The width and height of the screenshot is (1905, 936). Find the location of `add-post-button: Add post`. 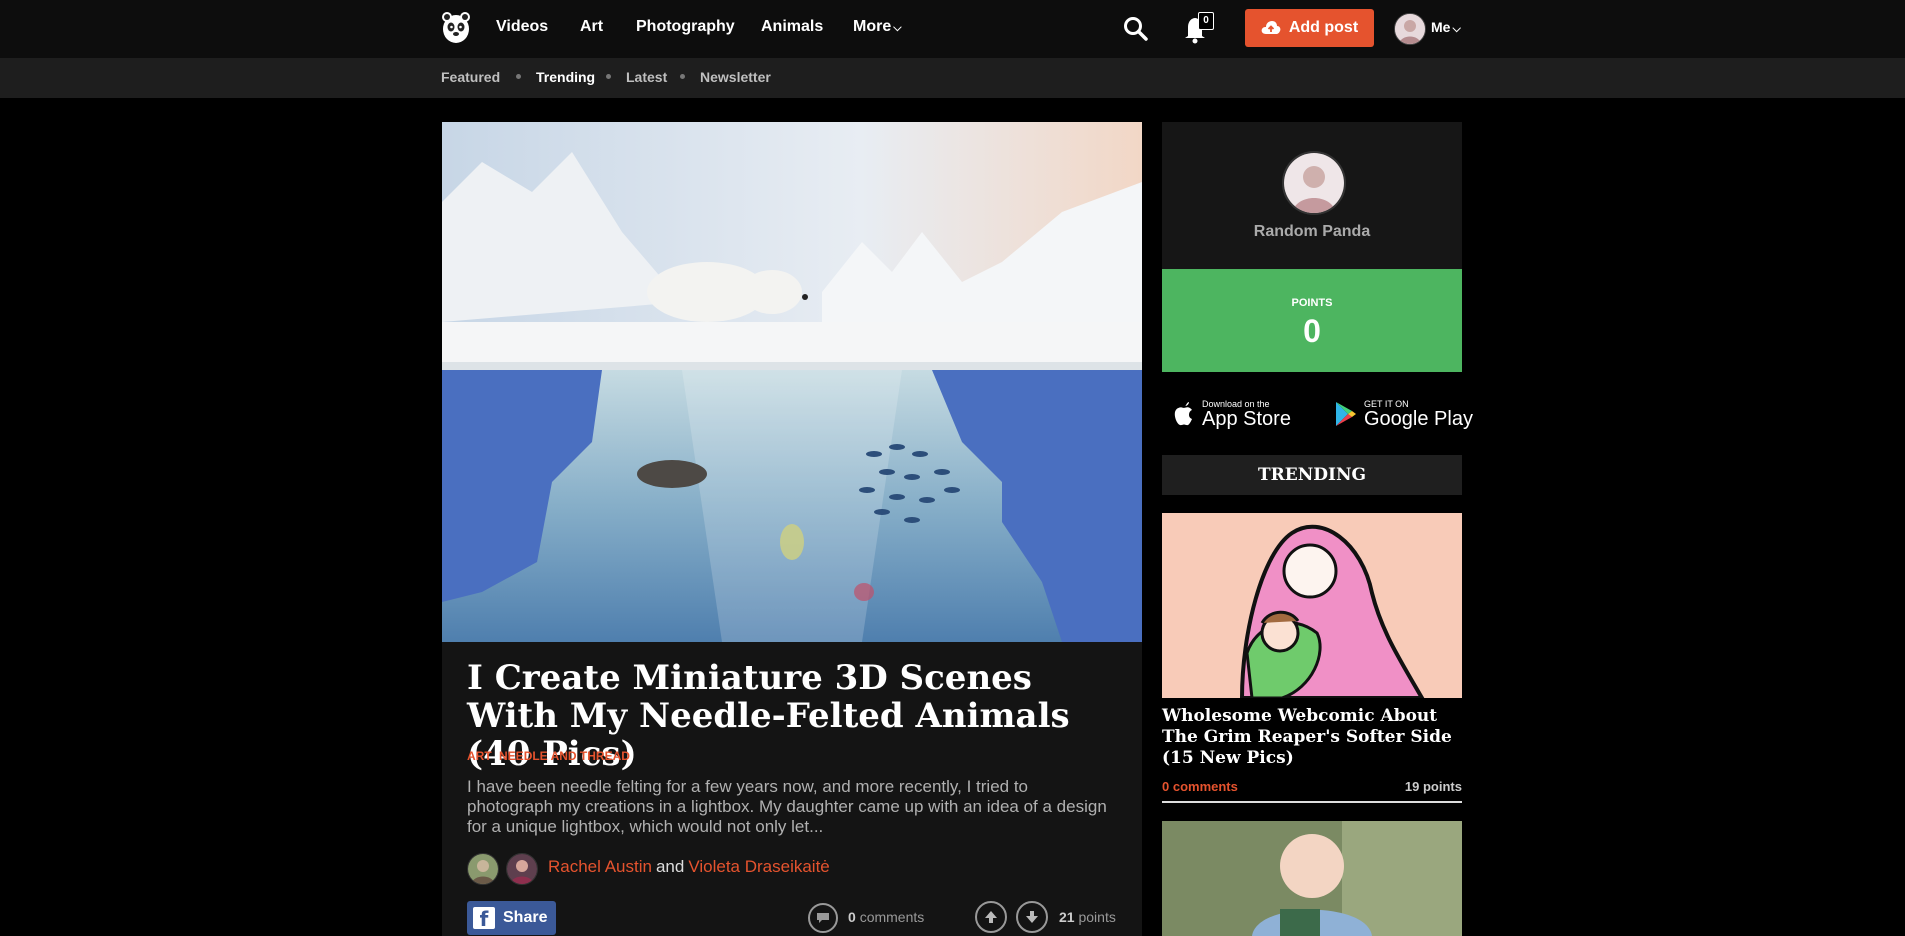

add-post-button: Add post is located at coordinates (1309, 28).